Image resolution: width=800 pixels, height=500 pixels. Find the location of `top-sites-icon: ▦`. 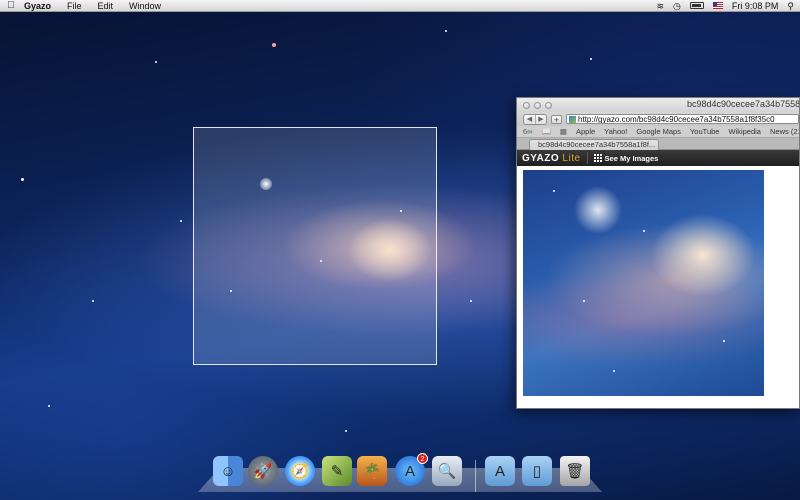

top-sites-icon: ▦ is located at coordinates (563, 131).